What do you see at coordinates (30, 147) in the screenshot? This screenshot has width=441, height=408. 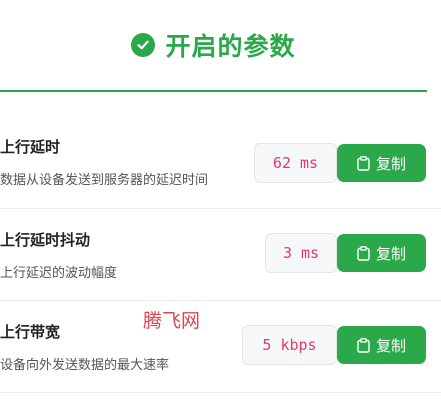 I see `param-label: 上行延时` at bounding box center [30, 147].